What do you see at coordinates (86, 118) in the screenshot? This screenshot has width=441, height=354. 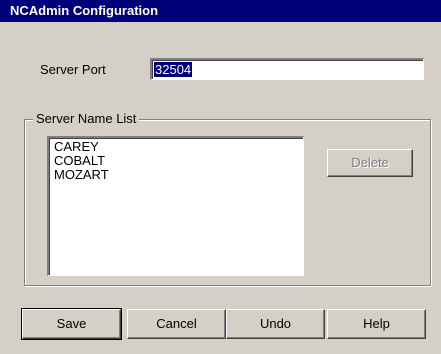 I see `server-name-list-legend: Server Name List` at bounding box center [86, 118].